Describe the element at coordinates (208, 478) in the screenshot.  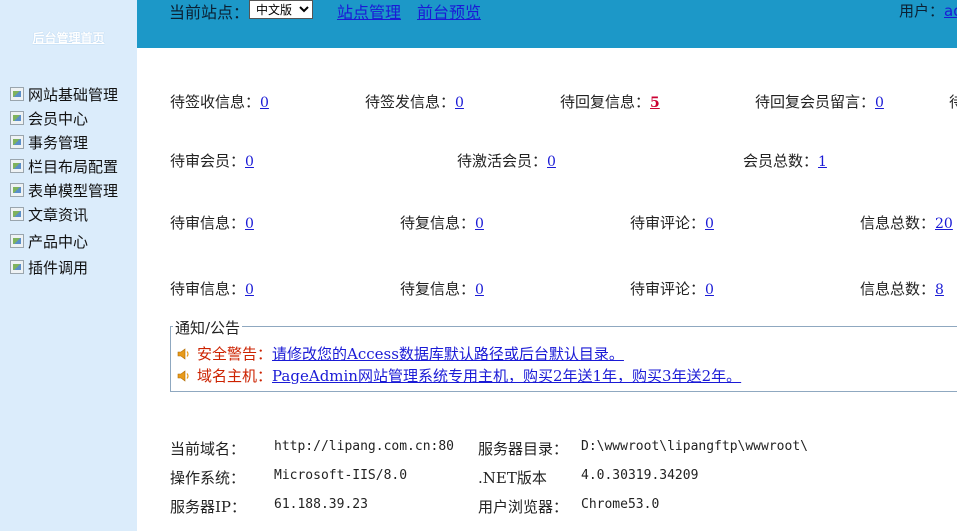
I see `os-label: 操作系统：` at that location.